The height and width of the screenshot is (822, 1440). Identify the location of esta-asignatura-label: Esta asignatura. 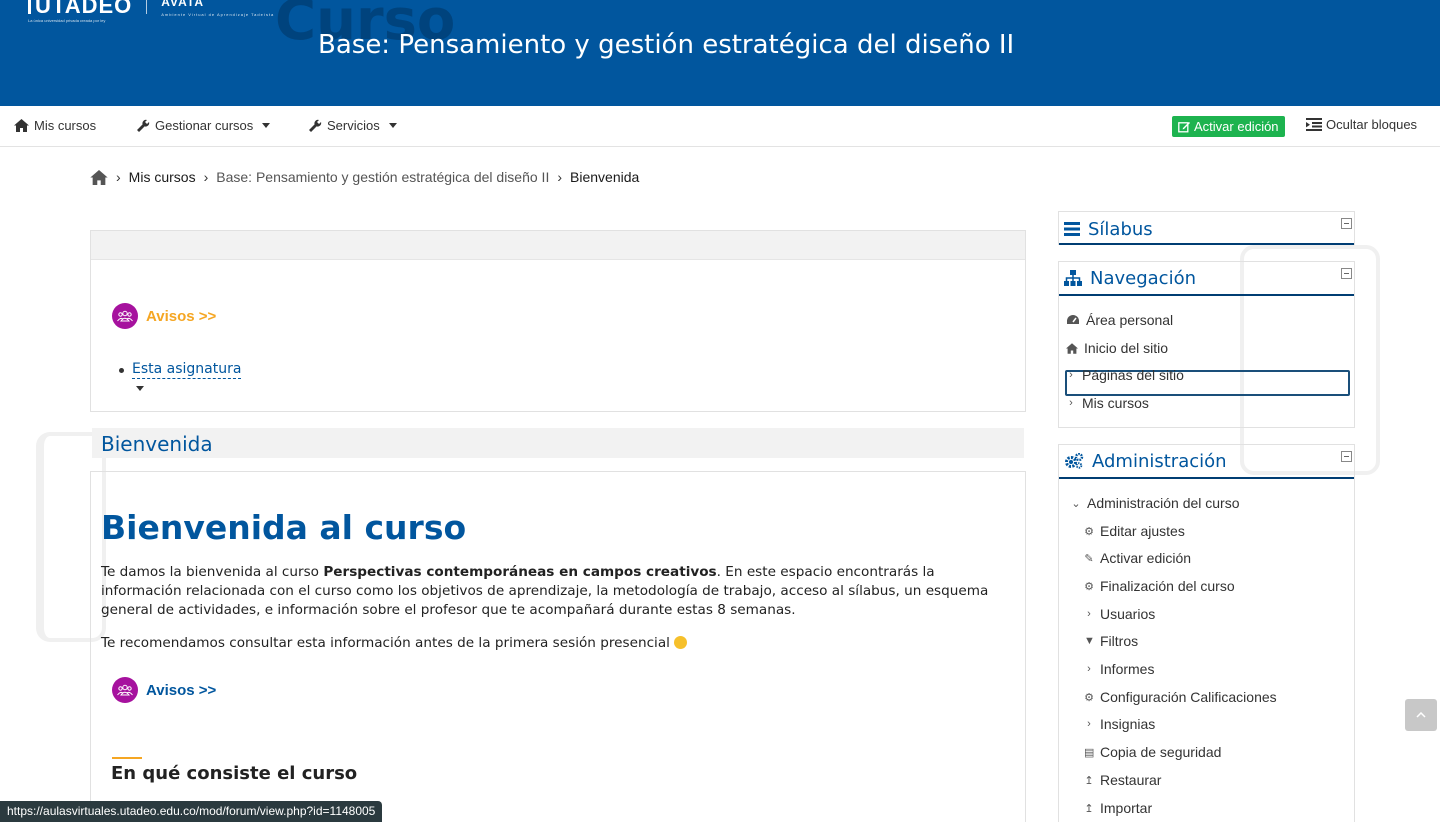
(187, 370).